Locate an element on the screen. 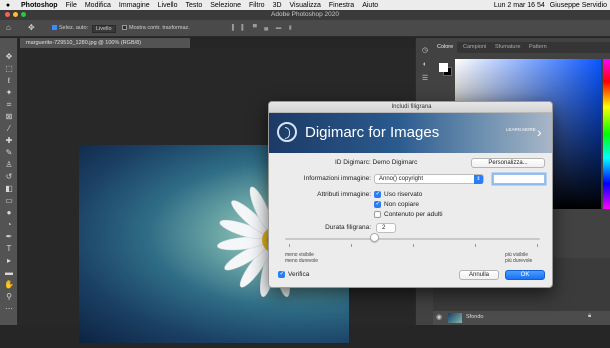 This screenshot has height=348, width=610. close-window-button is located at coordinates (7, 14).